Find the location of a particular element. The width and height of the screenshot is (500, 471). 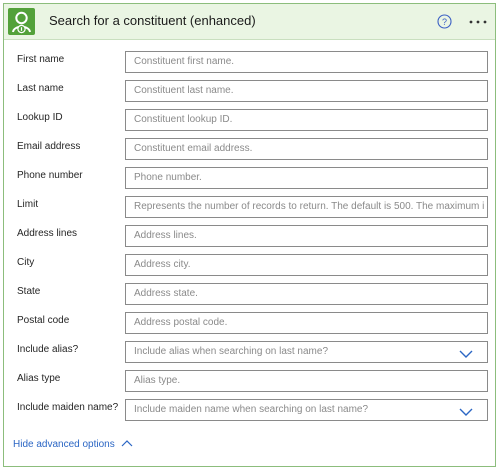

email-address-input: Constituent email address. is located at coordinates (306, 149).